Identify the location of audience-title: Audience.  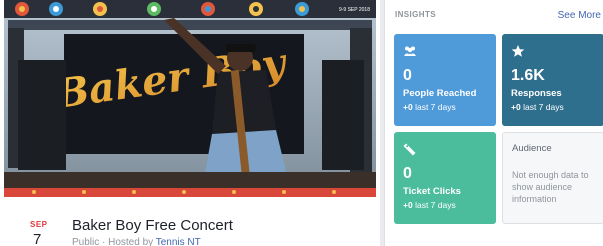
(532, 148).